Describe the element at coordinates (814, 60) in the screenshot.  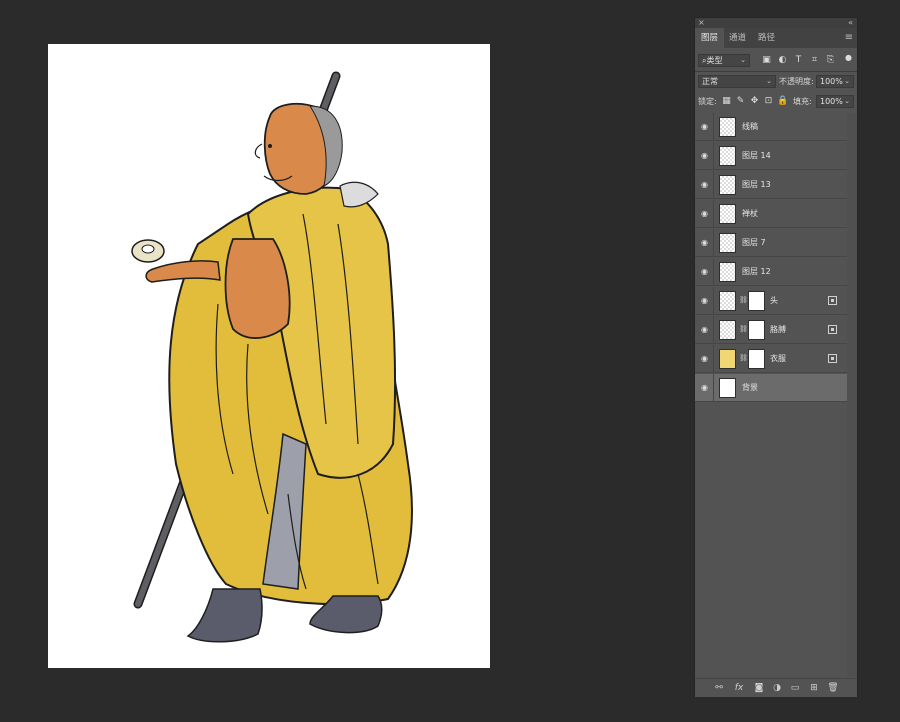
I see `shape-filter-icon: ⌗` at that location.